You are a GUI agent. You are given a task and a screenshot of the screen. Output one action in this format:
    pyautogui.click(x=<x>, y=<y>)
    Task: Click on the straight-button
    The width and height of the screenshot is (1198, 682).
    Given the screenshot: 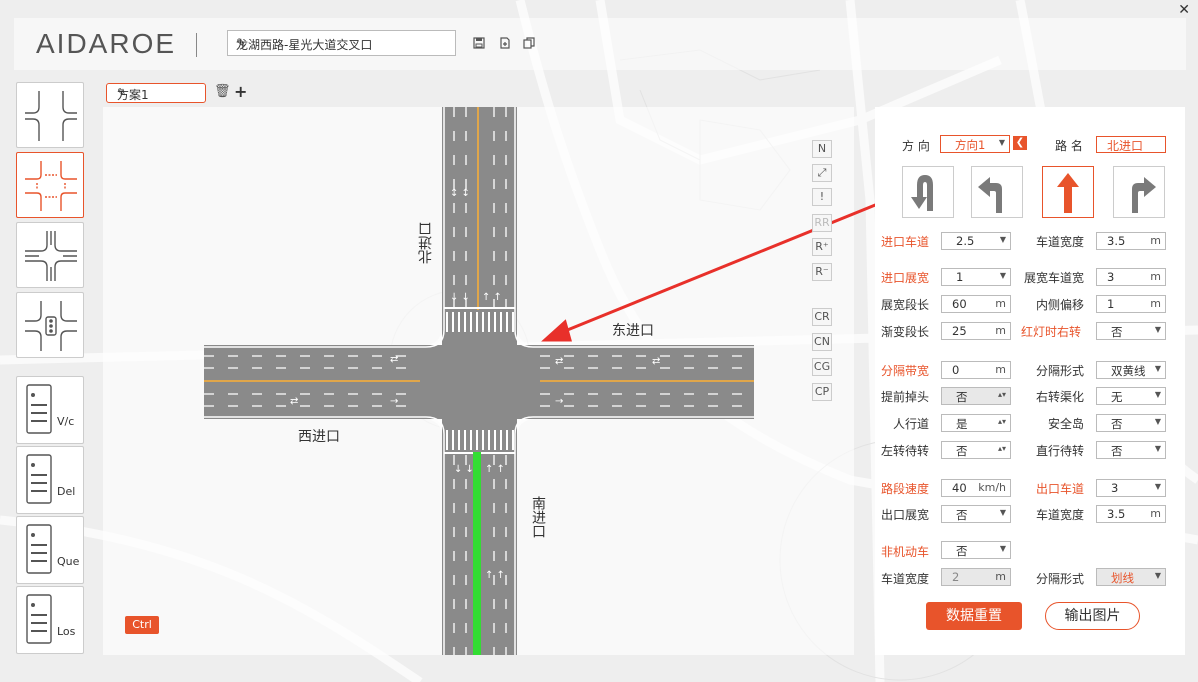 What is the action you would take?
    pyautogui.click(x=1068, y=192)
    